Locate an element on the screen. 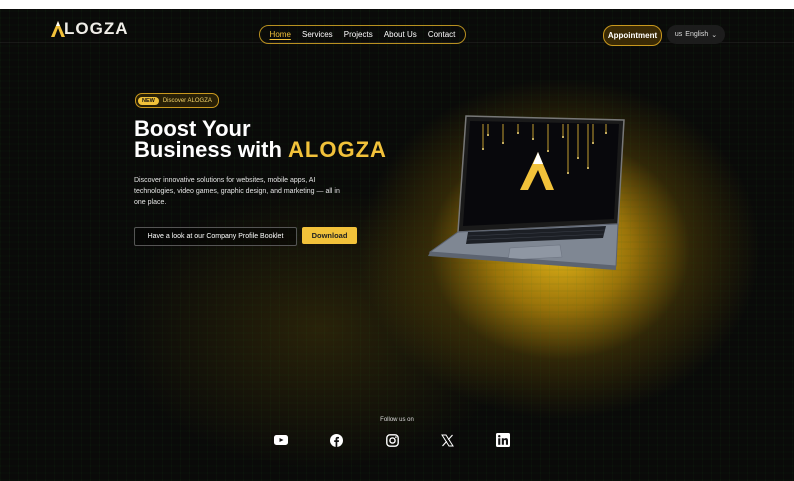 The image size is (794, 481). instagram-icon is located at coordinates (392, 440).